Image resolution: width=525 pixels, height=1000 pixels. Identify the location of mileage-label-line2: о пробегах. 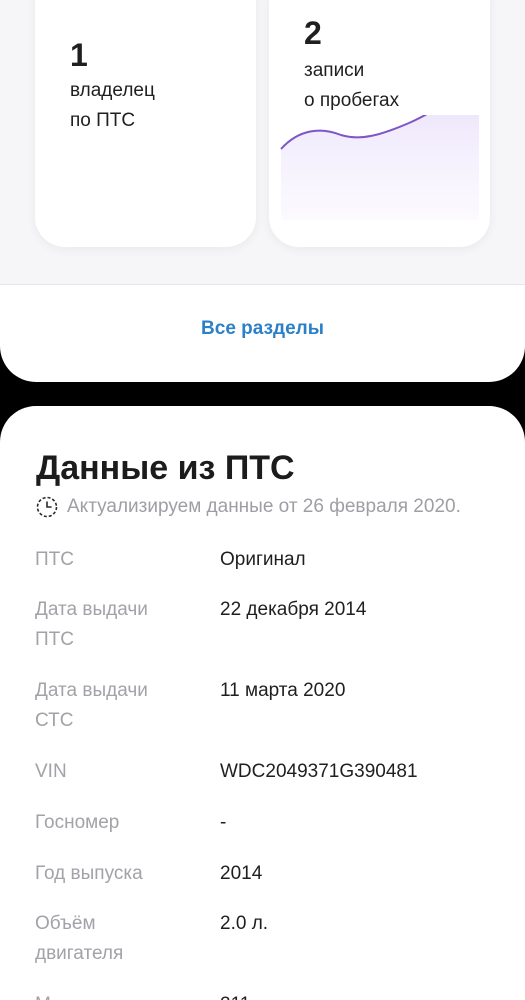
(352, 100).